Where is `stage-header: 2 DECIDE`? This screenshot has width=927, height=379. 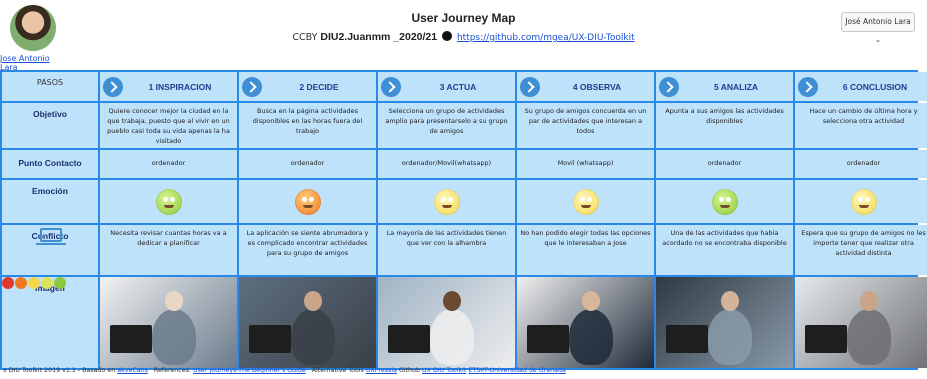
stage-header: 2 DECIDE is located at coordinates (307, 86).